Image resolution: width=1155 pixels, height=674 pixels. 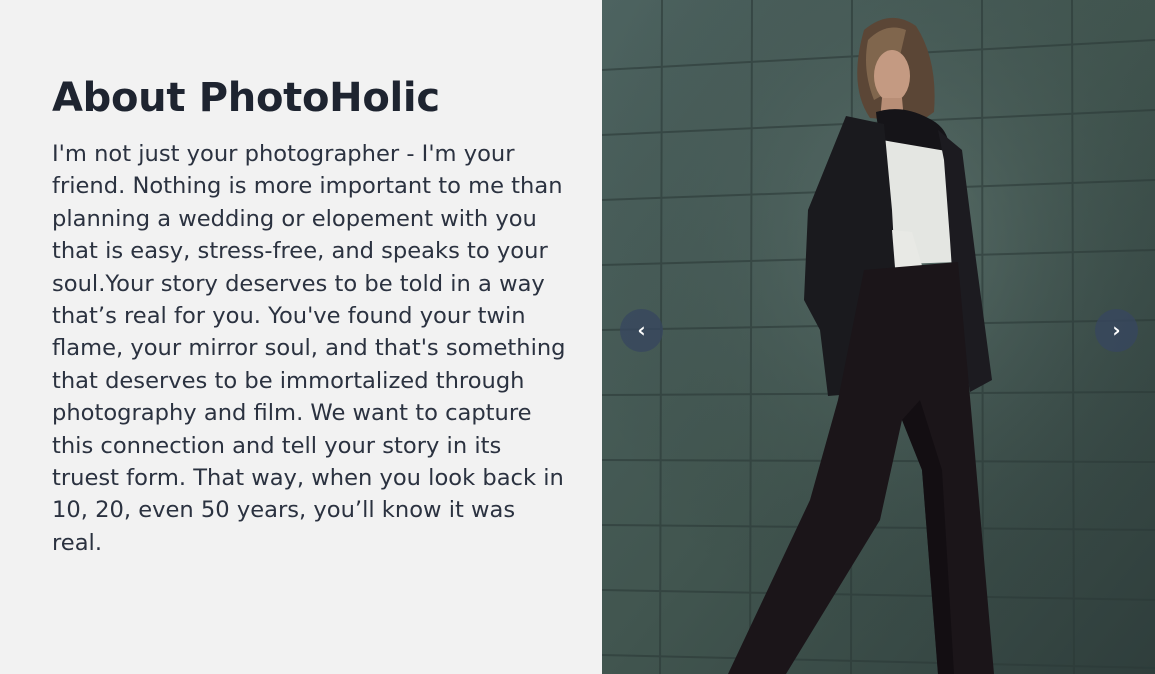 I want to click on carousel-prev-button: ‹, so click(x=641, y=330).